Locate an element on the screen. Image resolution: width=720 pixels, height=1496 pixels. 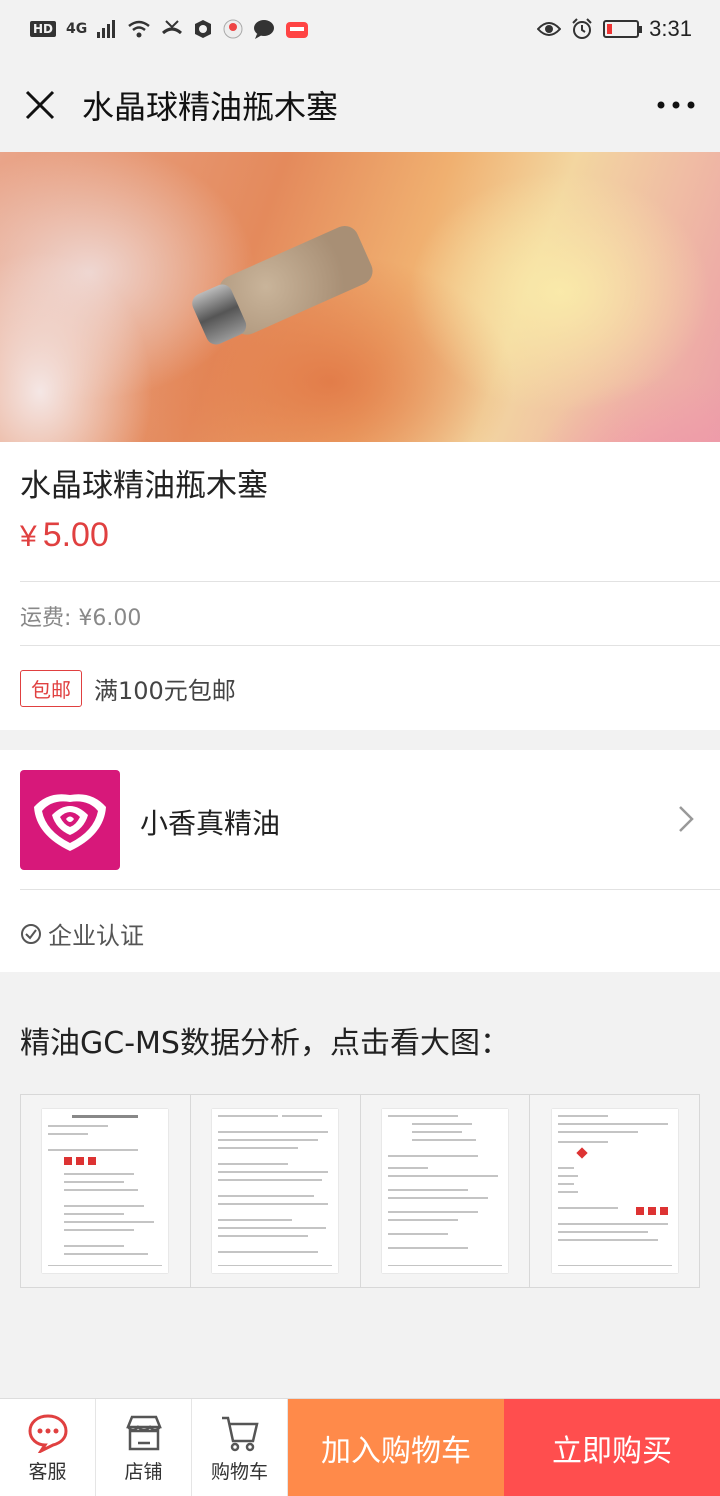
app-notification-icon is located at coordinates (203, 29).